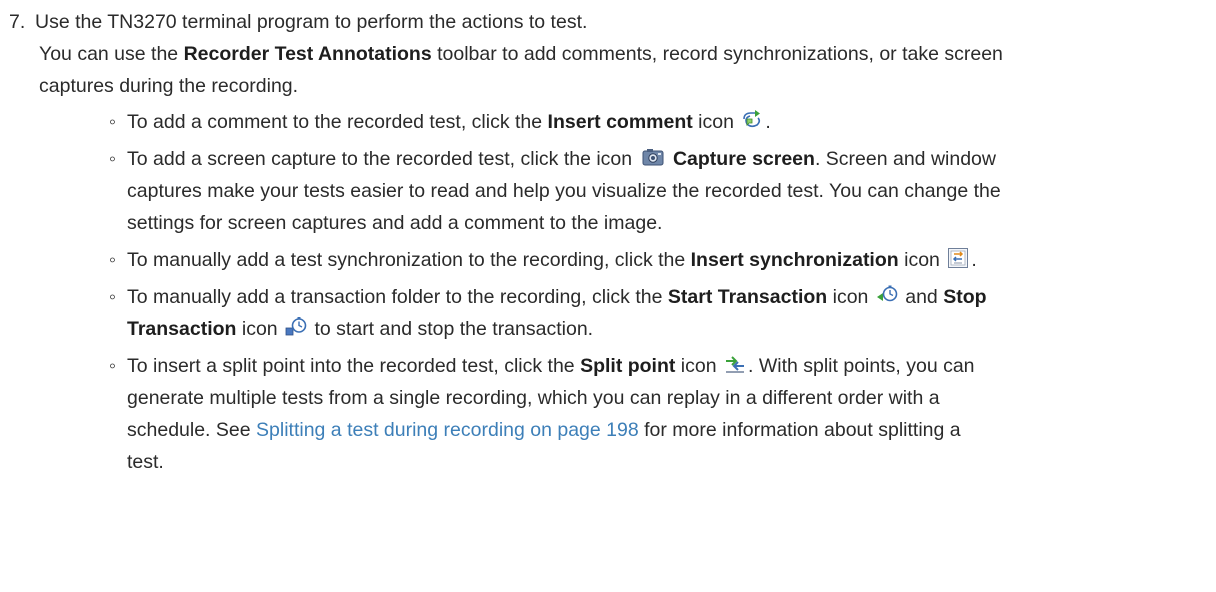 The width and height of the screenshot is (1216, 592). Describe the element at coordinates (965, 297) in the screenshot. I see `bullet-bold: Stop` at that location.